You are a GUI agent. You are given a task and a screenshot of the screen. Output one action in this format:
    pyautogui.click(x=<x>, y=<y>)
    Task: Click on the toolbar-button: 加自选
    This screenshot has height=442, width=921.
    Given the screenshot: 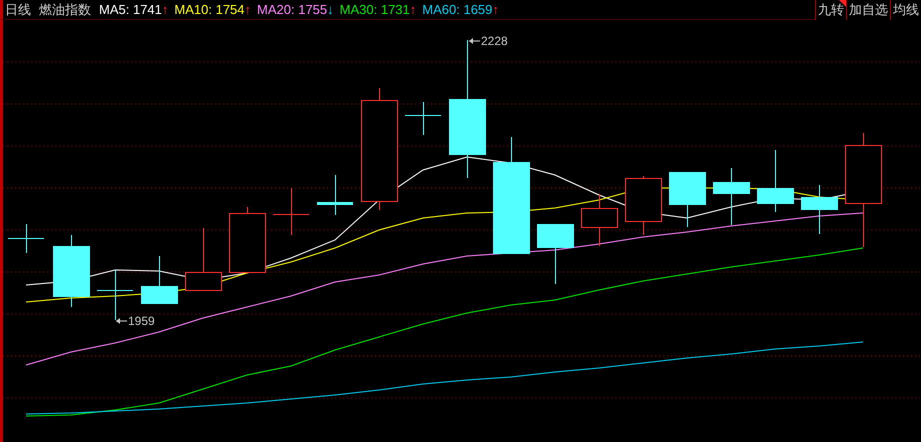 What is the action you would take?
    pyautogui.click(x=868, y=10)
    